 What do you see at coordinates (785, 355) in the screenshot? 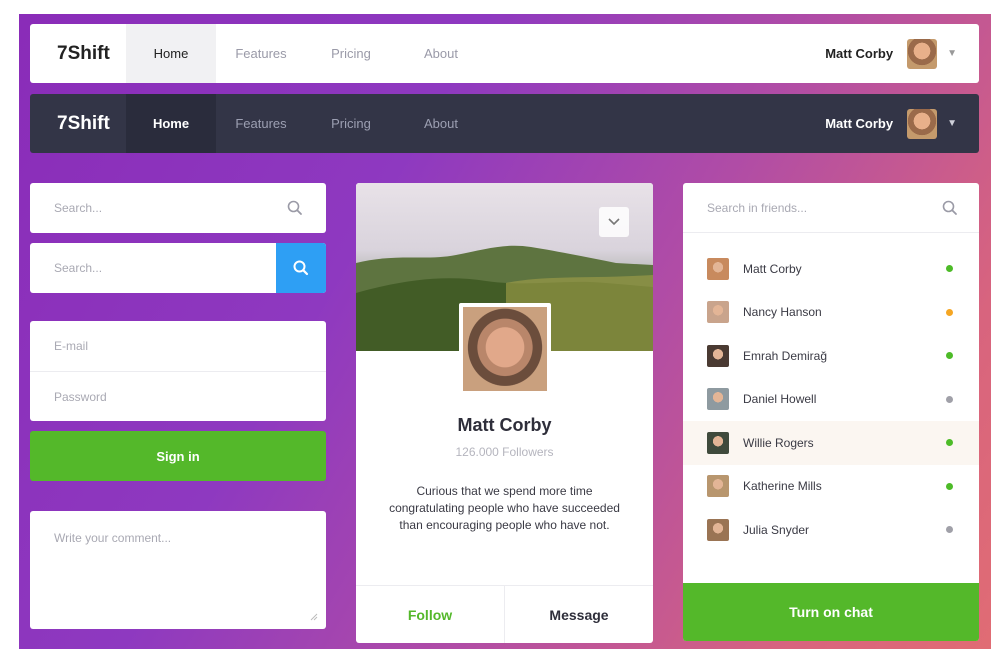
I see `friend-name: Emrah Demirağ` at bounding box center [785, 355].